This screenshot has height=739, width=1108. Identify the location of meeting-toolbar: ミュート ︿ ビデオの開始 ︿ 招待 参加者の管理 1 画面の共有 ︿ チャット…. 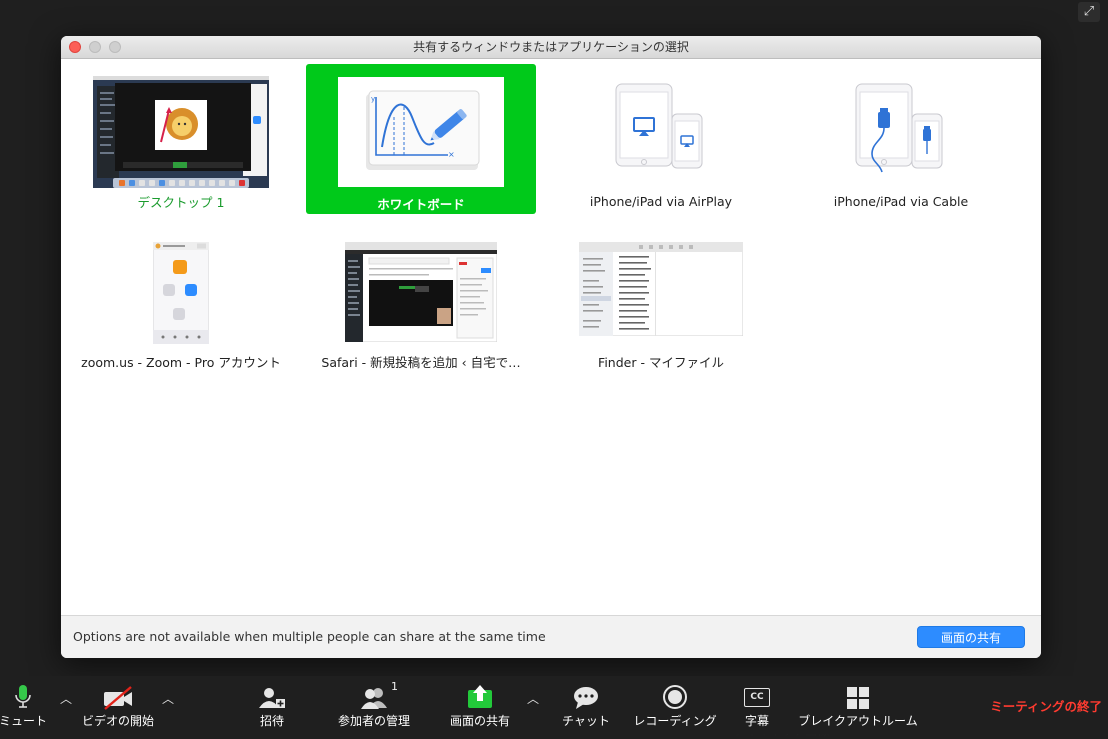
(554, 705).